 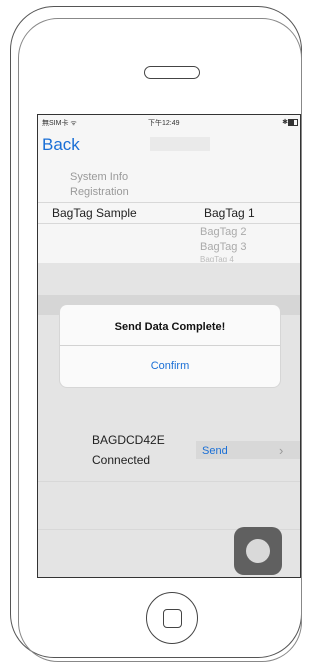 I want to click on status-time: 下午12:49, so click(x=164, y=123).